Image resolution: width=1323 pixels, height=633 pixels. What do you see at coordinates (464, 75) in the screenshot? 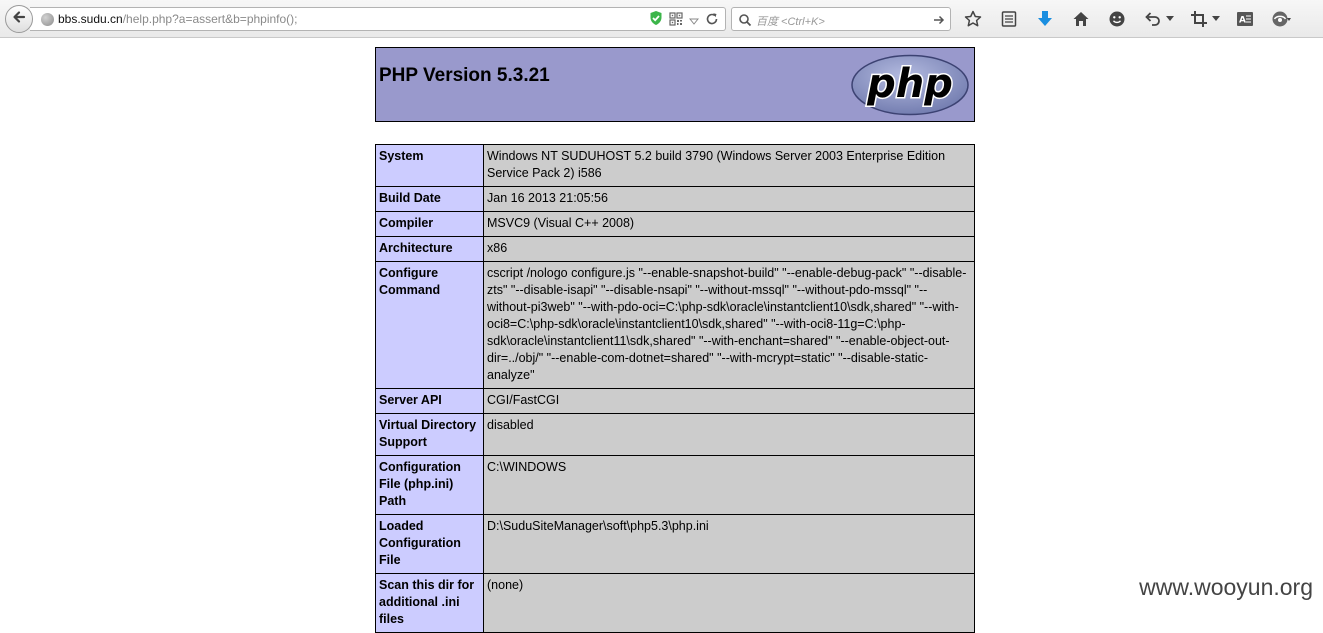
I see `page-title: PHP Version 5.3.21` at bounding box center [464, 75].